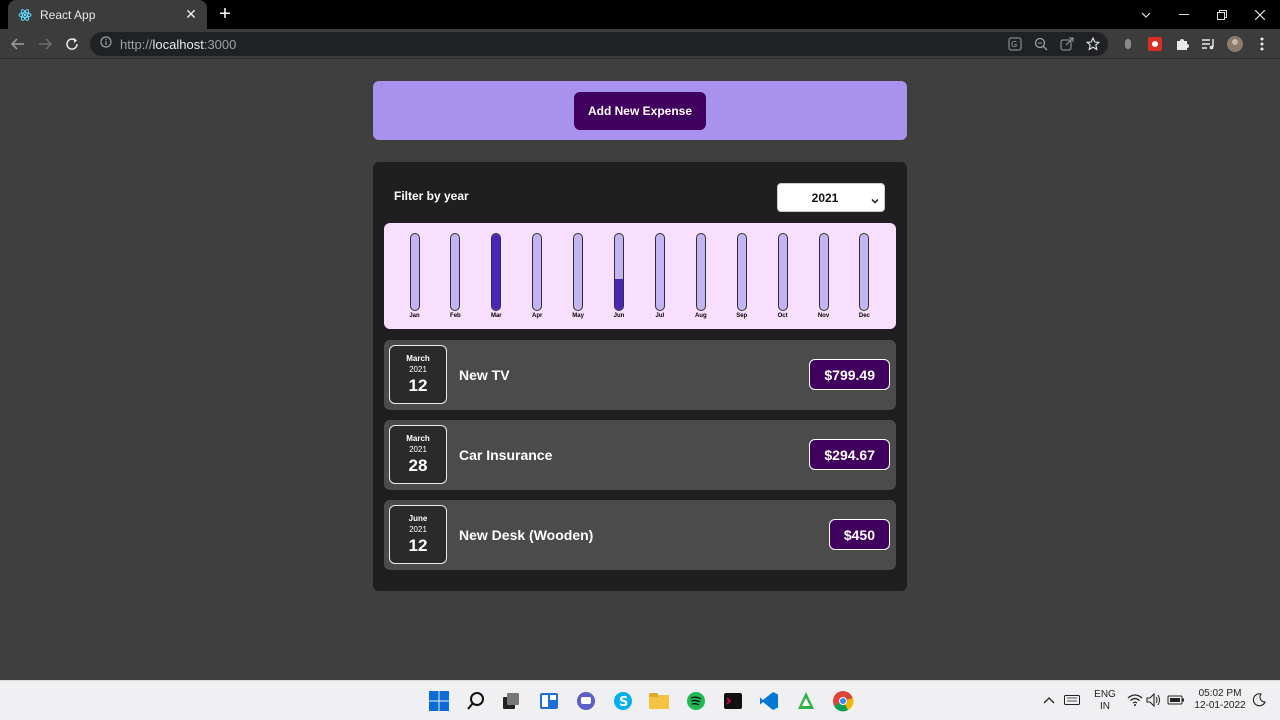 The width and height of the screenshot is (1280, 720). Describe the element at coordinates (1067, 44) in the screenshot. I see `share-icon` at that location.